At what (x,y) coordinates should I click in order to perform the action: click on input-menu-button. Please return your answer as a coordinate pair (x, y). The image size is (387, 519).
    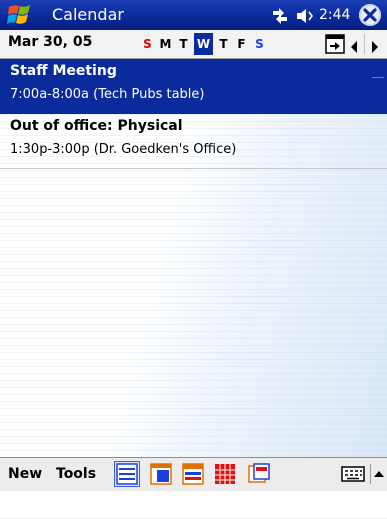
    Looking at the image, I should click on (378, 474).